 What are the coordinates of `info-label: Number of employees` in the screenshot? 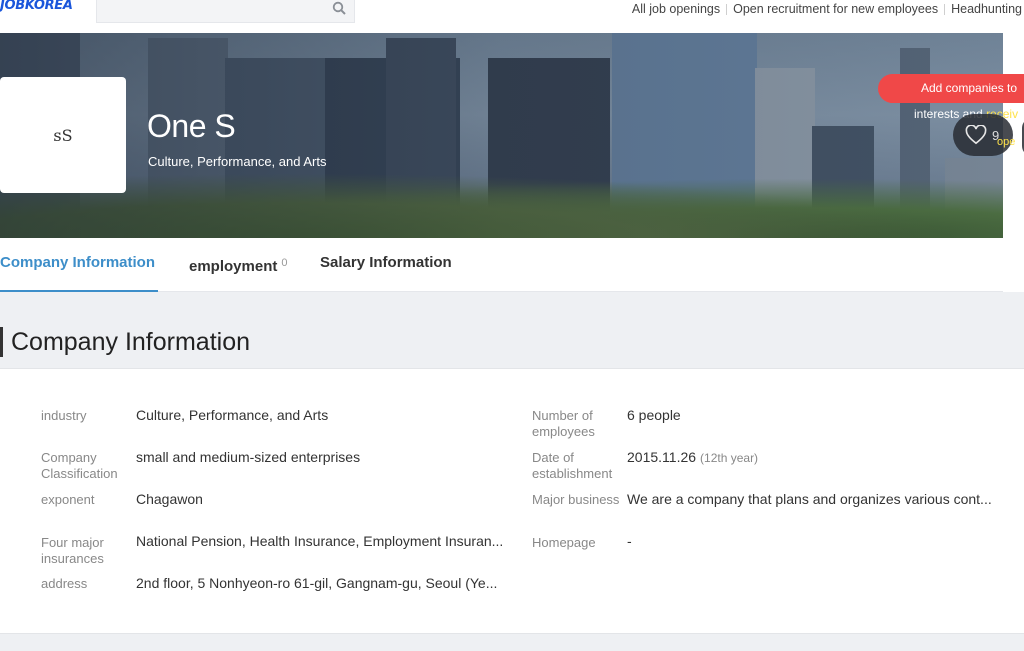 It's located at (563, 423).